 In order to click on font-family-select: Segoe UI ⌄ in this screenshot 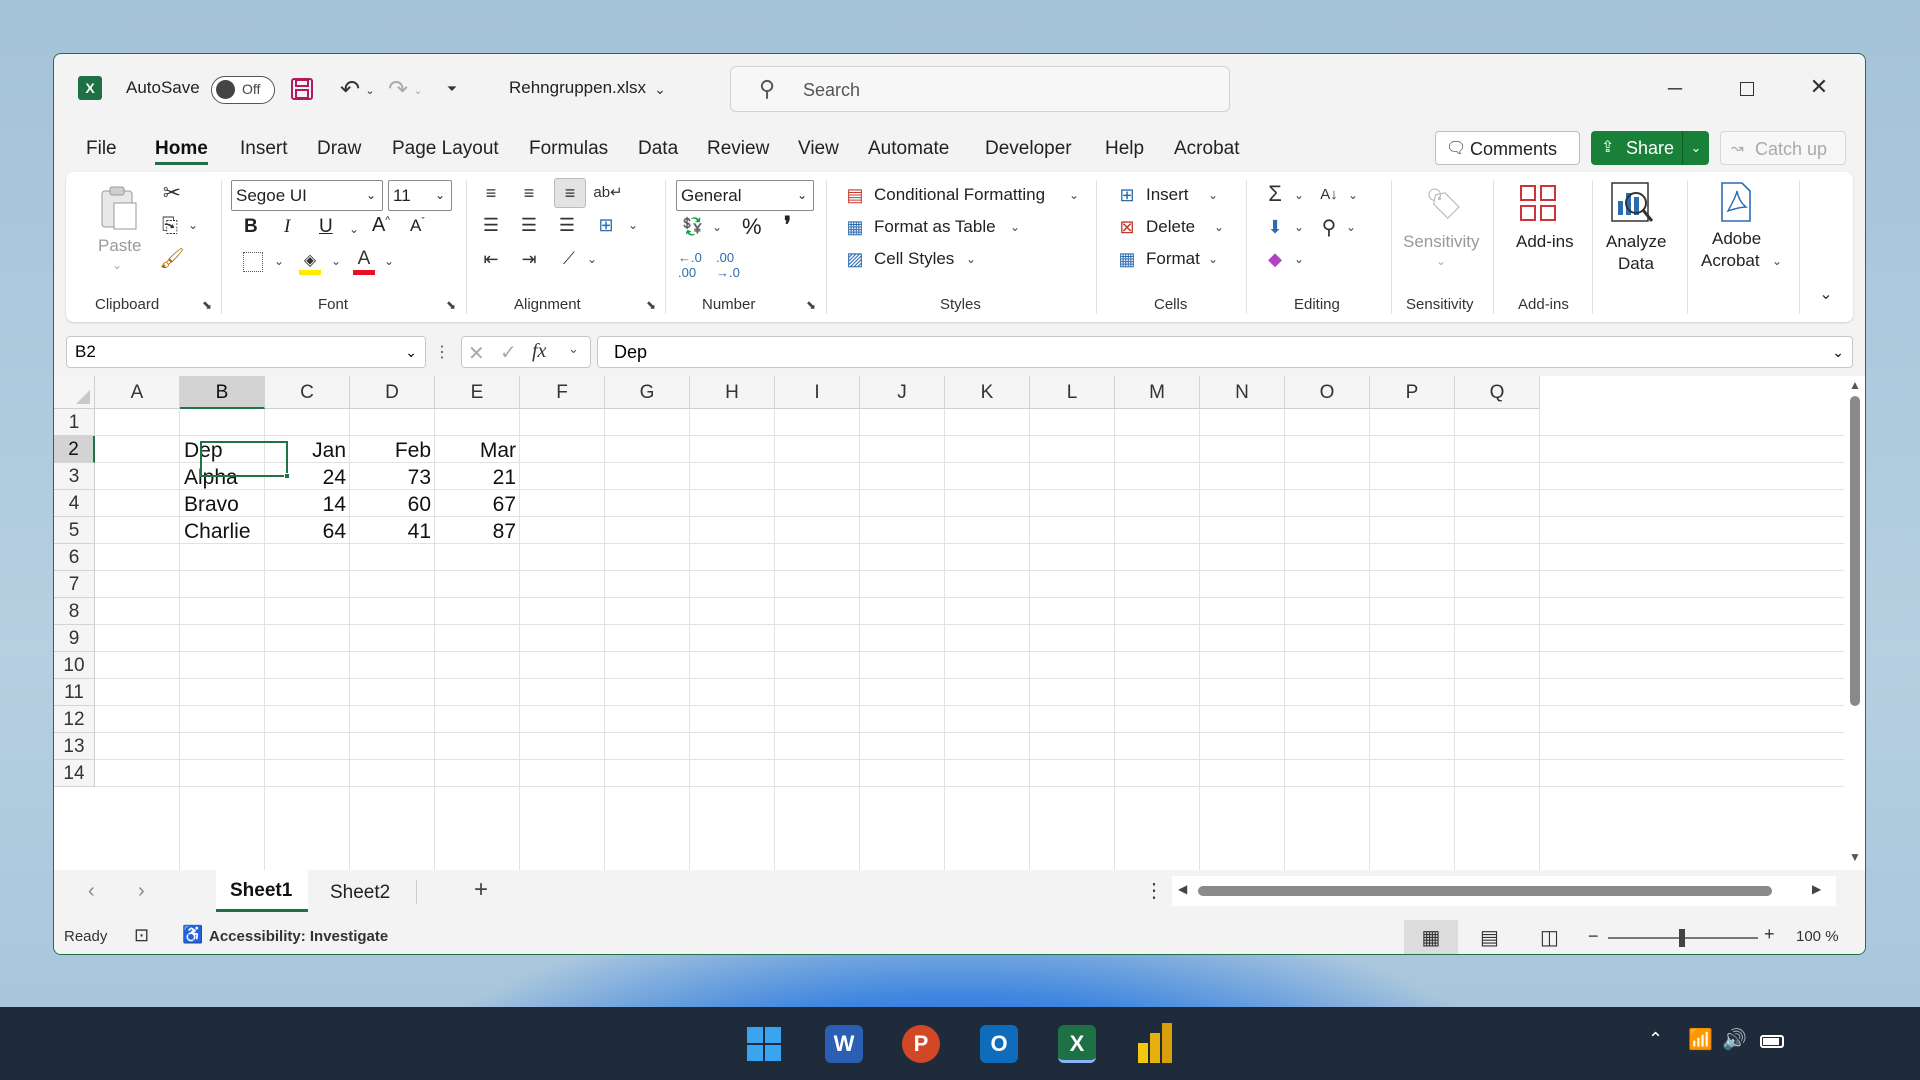, I will do `click(307, 195)`.